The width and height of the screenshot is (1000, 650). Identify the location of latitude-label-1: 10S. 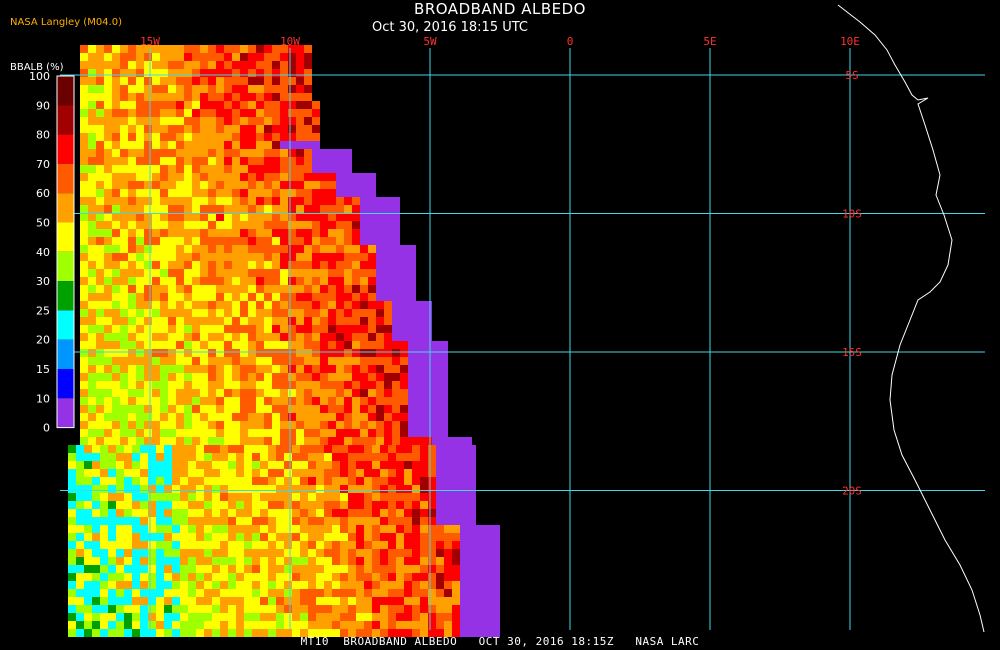
(852, 214).